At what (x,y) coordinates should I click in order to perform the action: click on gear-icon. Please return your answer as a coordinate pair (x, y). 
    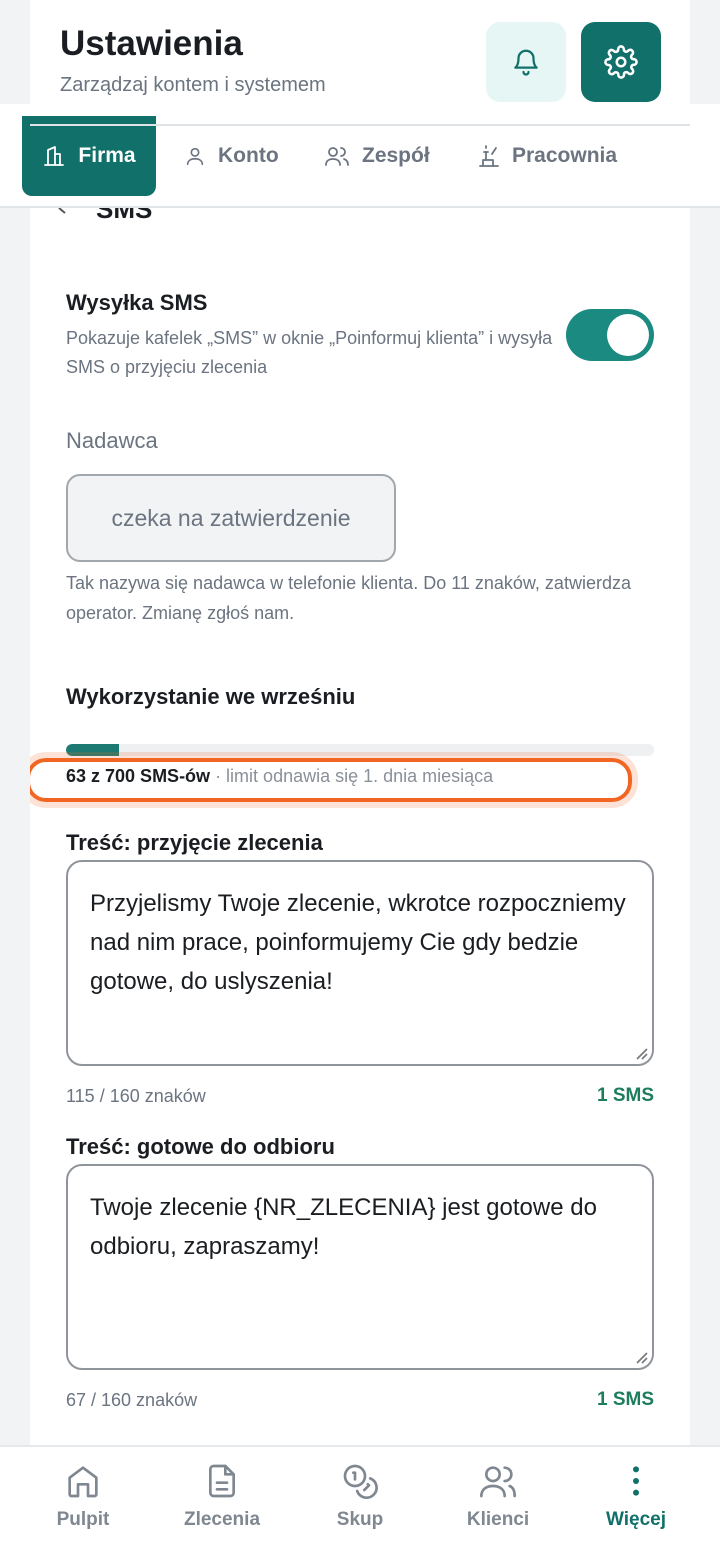
    Looking at the image, I should click on (621, 62).